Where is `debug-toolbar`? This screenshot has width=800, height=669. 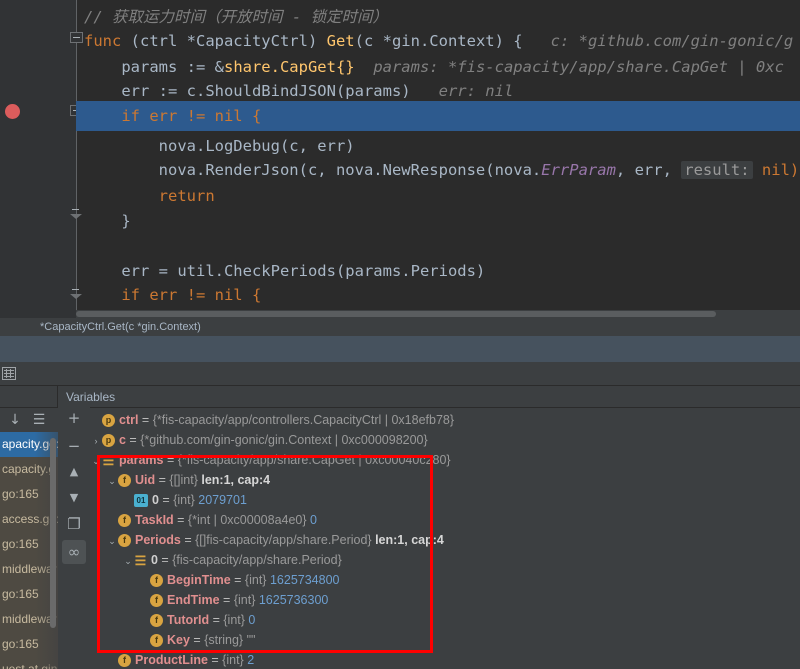 debug-toolbar is located at coordinates (400, 349).